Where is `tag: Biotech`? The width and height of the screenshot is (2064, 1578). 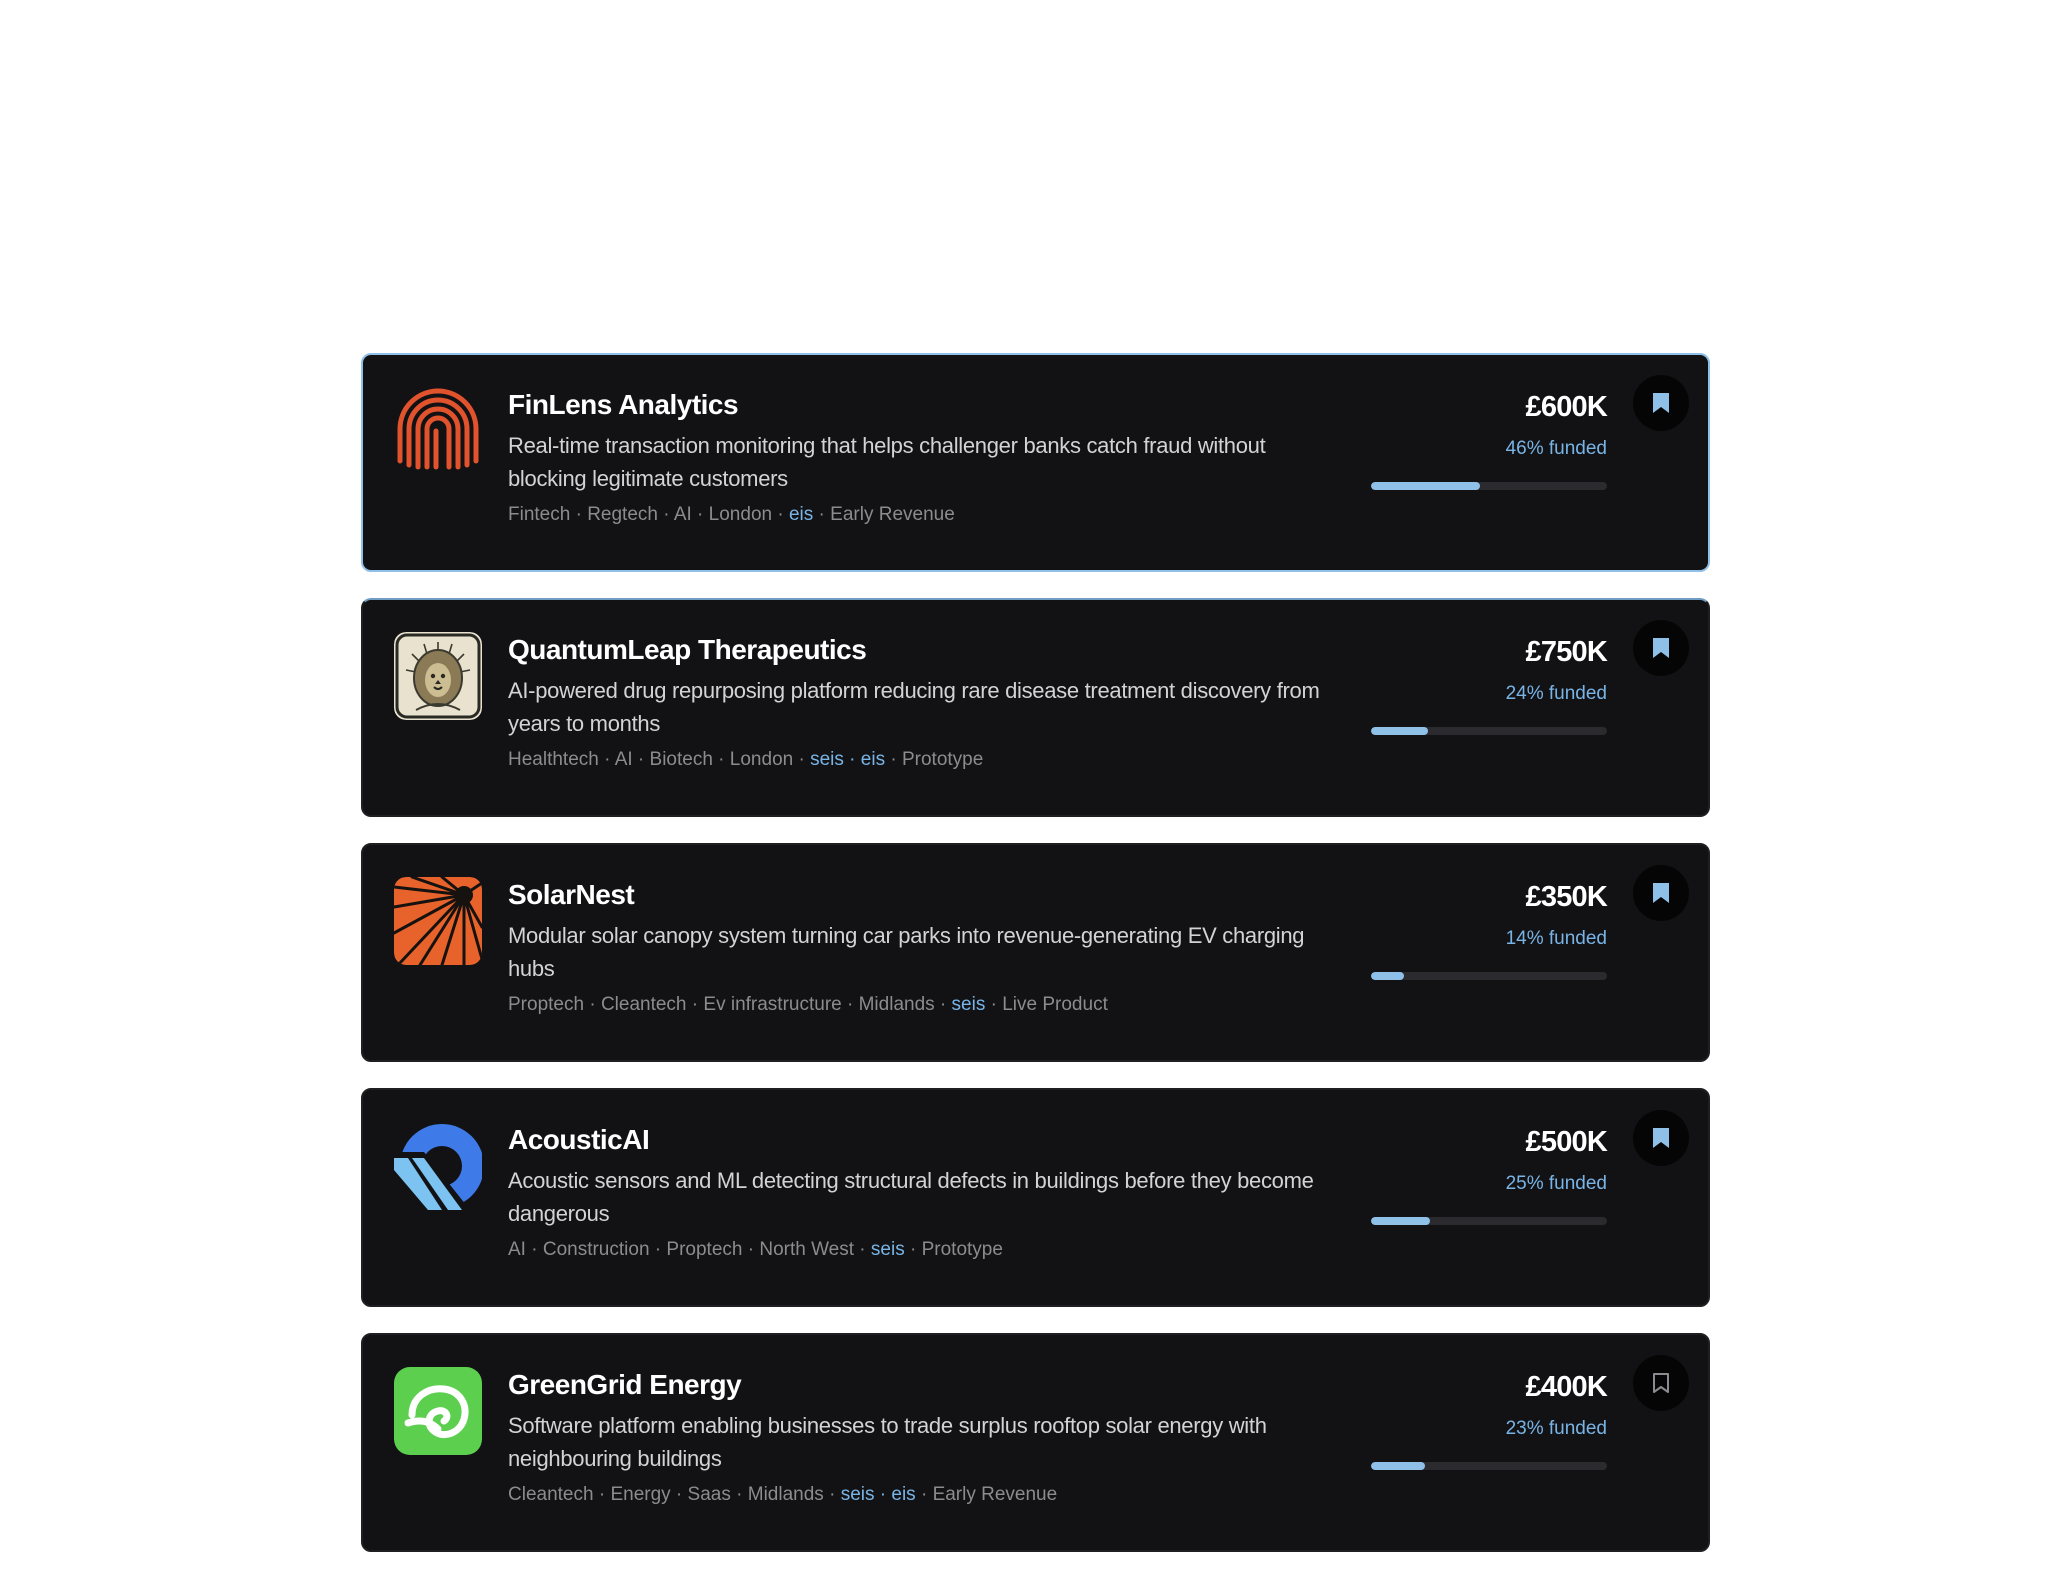 tag: Biotech is located at coordinates (681, 759).